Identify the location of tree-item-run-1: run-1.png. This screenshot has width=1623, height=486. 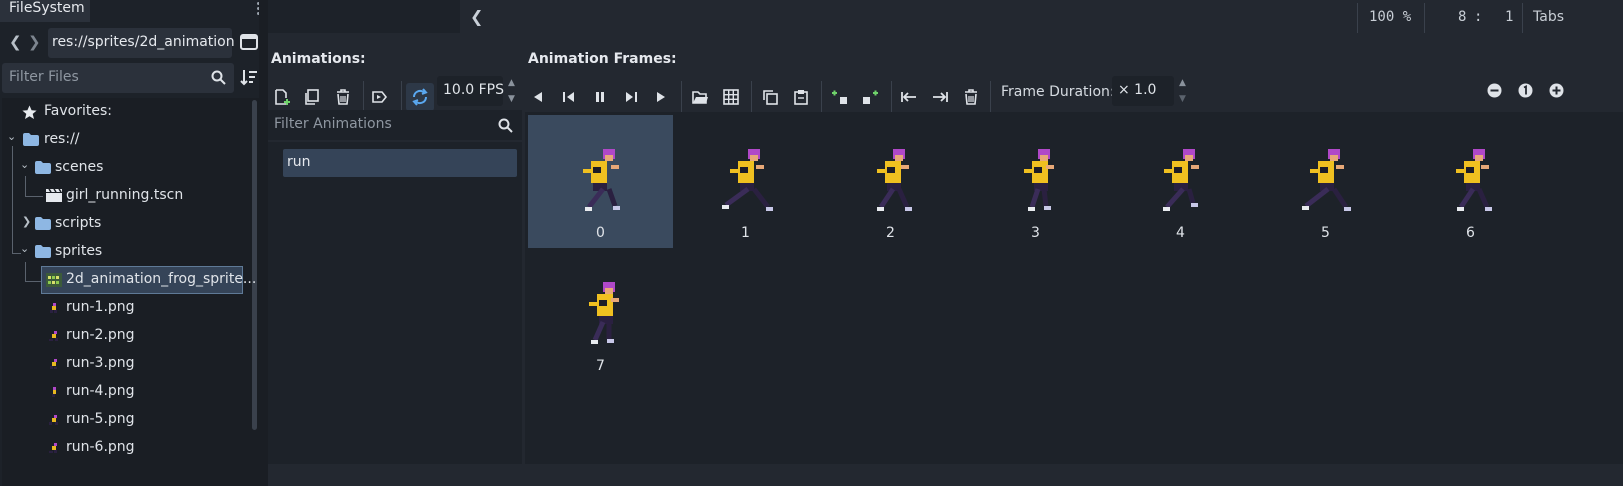
(126, 308).